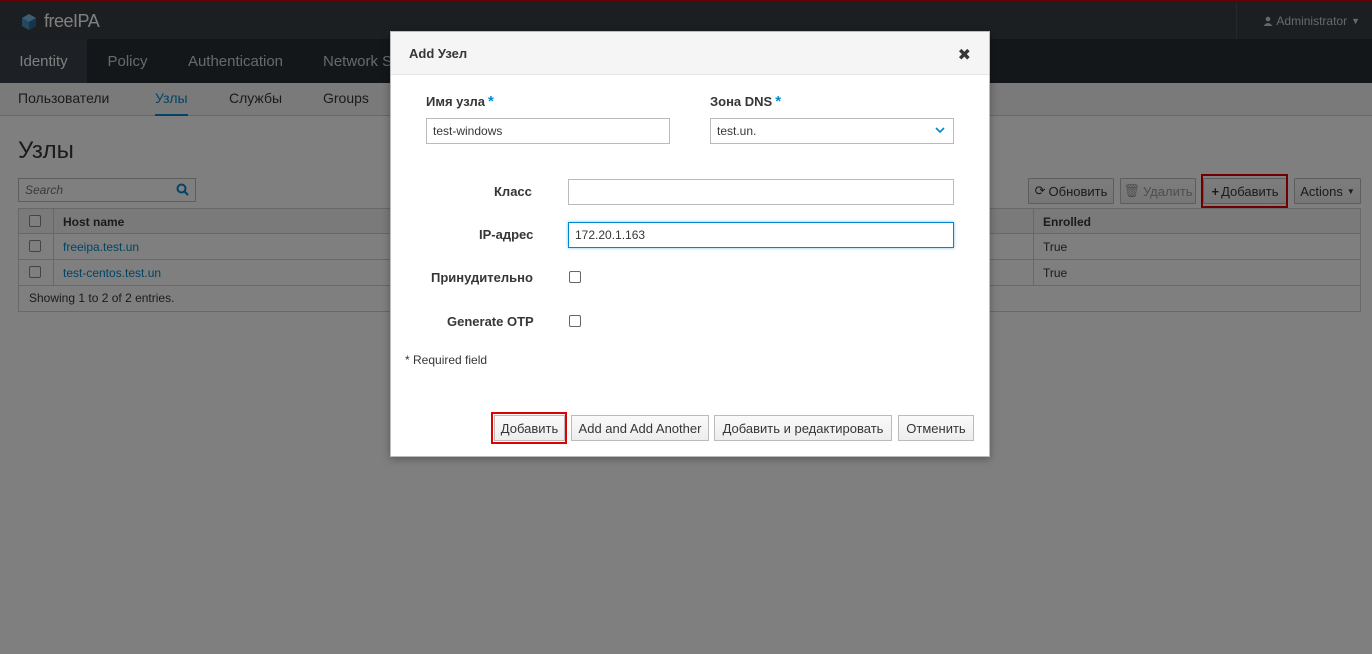 This screenshot has width=1372, height=654. I want to click on cancel-button: Отменить, so click(936, 428).